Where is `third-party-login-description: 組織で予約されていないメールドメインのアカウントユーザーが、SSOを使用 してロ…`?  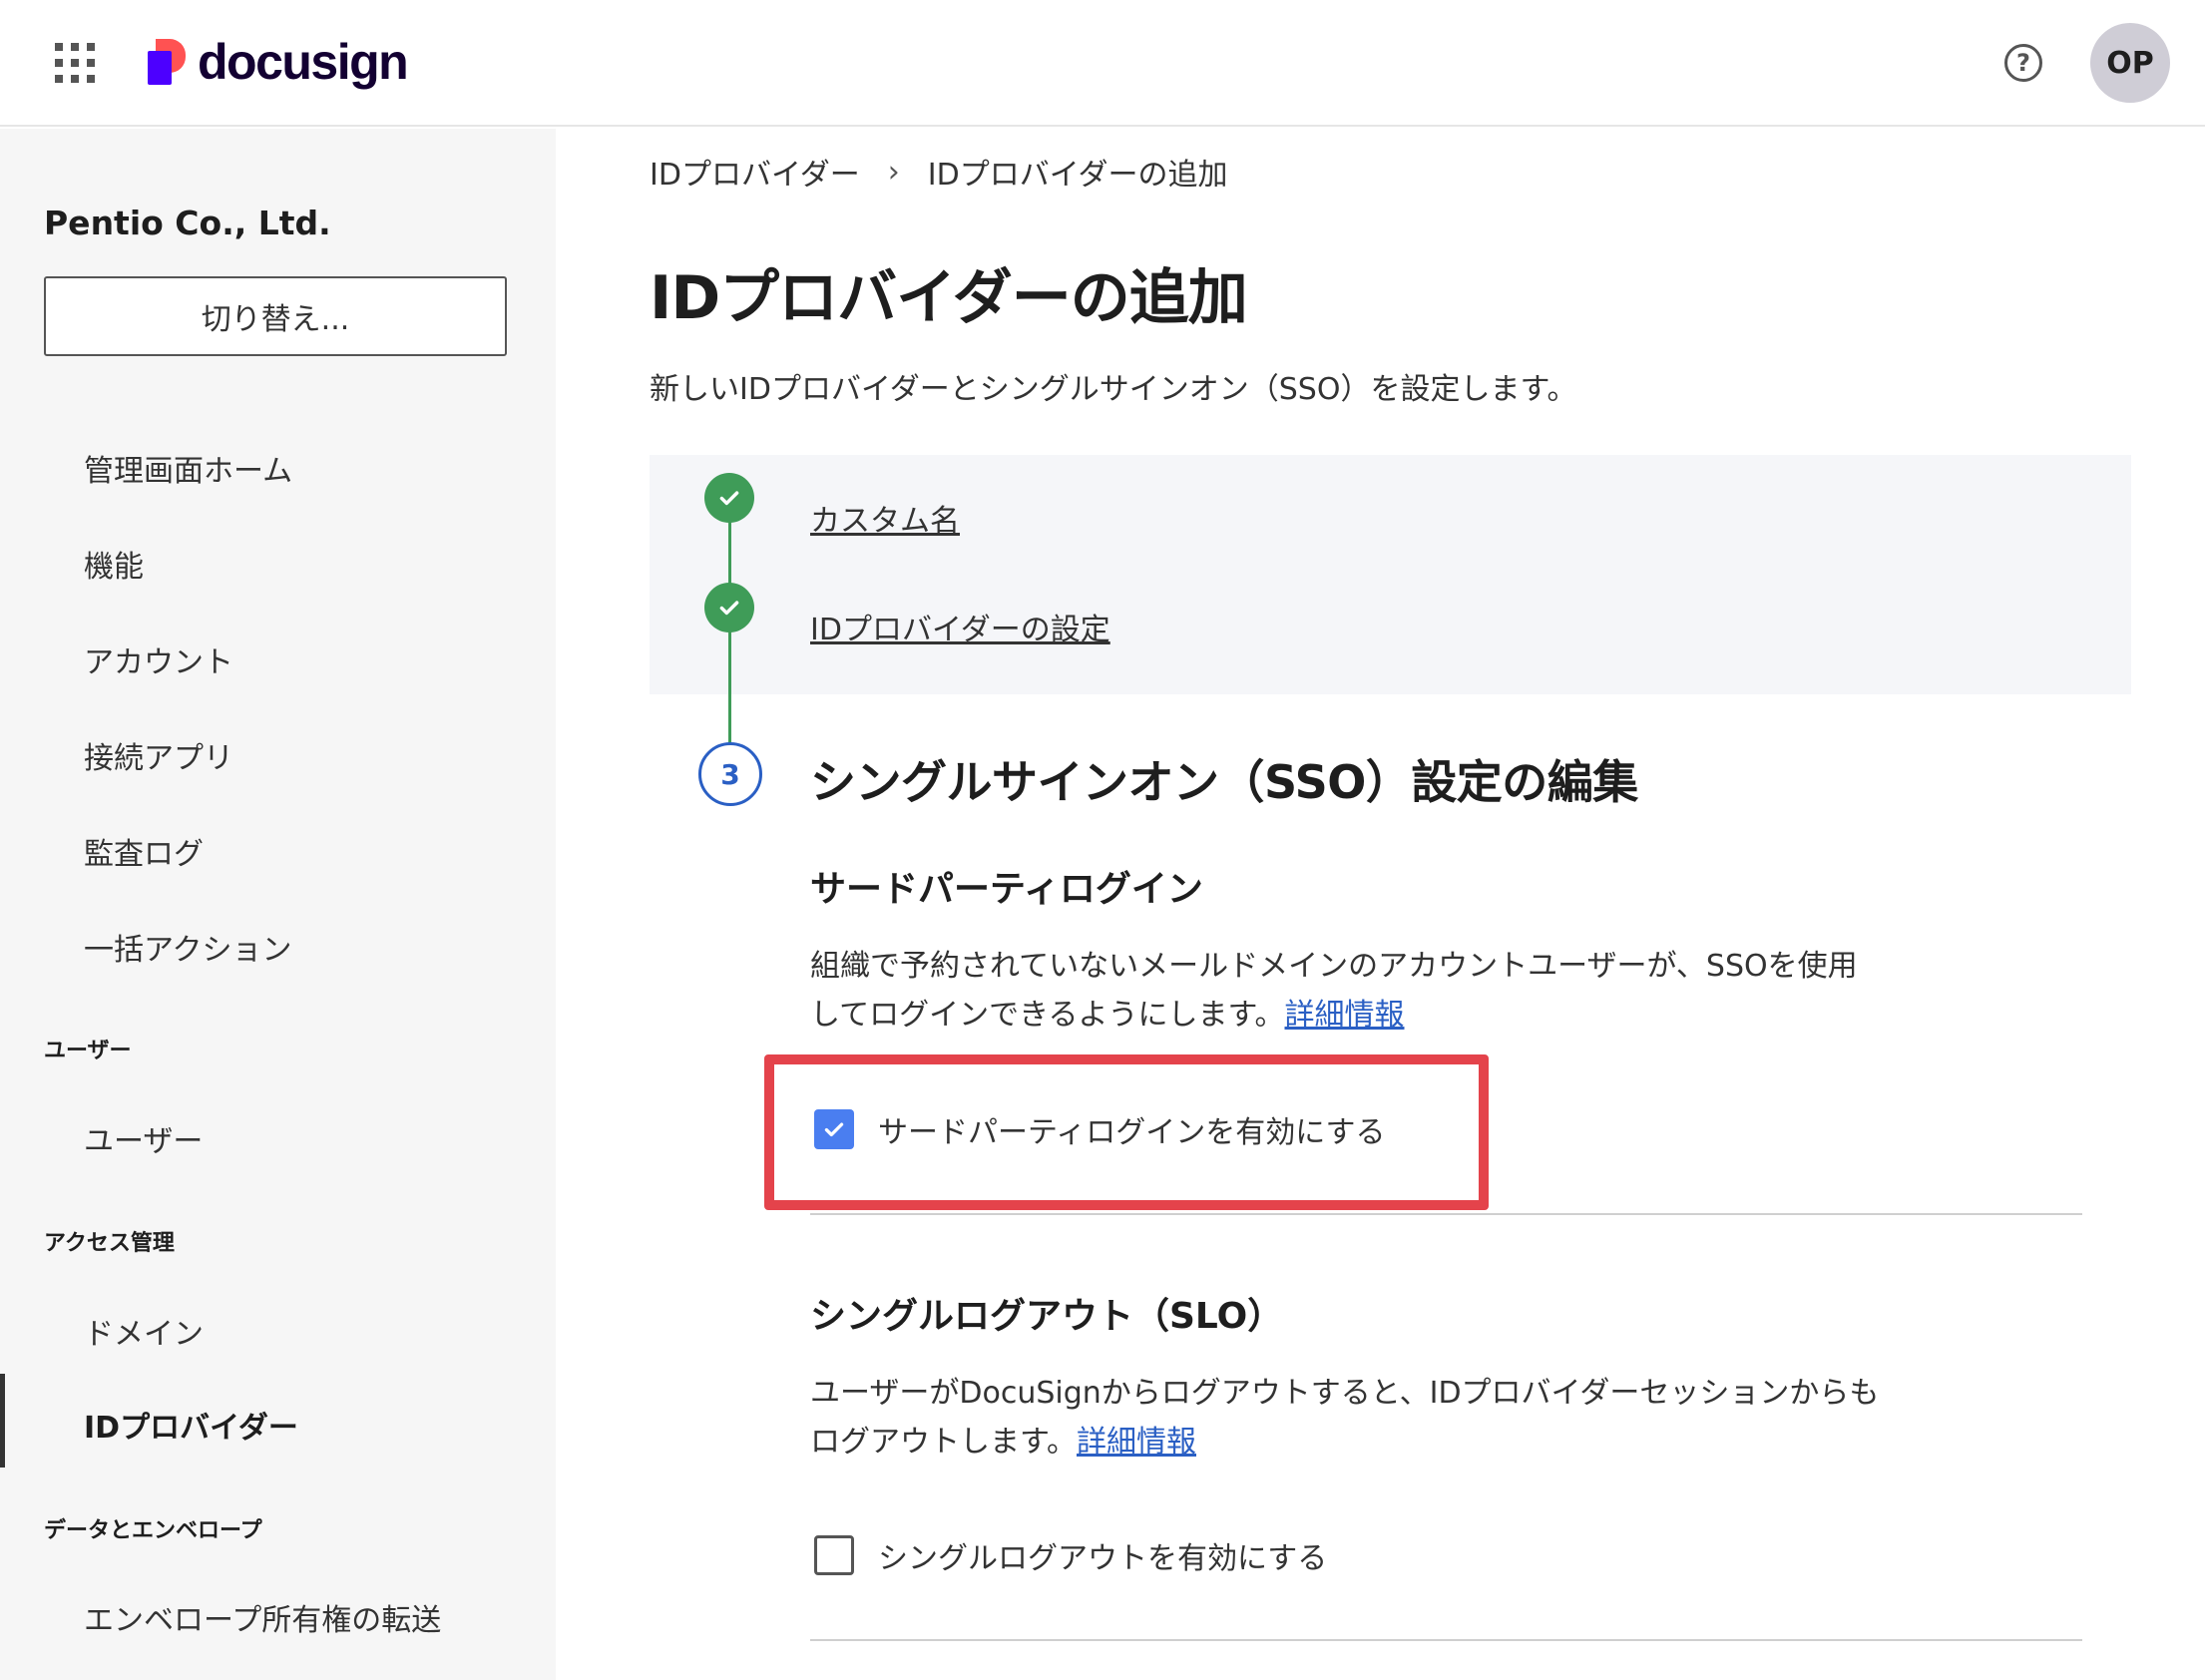 third-party-login-description: 組織で予約されていないメールドメインのアカウントユーザーが、SSOを使用 してロ… is located at coordinates (1334, 991).